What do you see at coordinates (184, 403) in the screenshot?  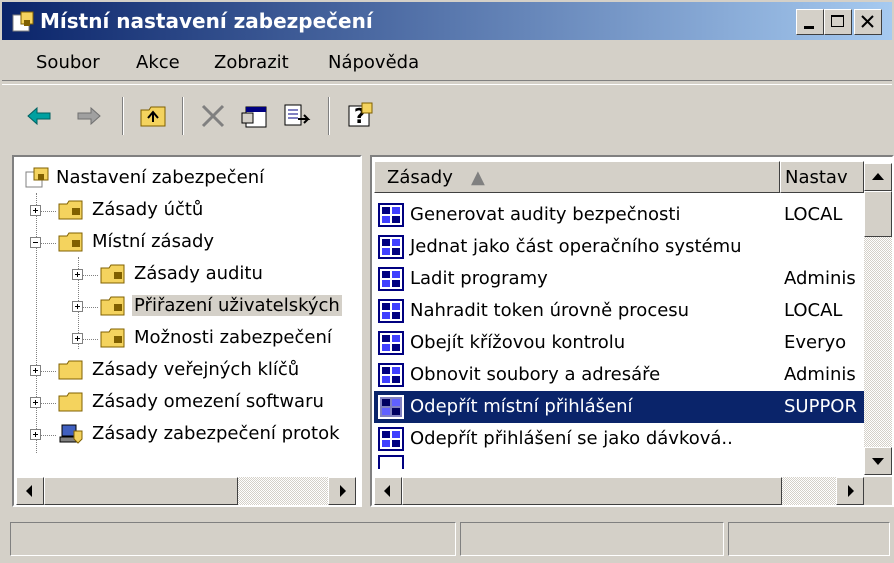 I see `tree-item-omezeni-softwaru: Zásady omezení softwaru` at bounding box center [184, 403].